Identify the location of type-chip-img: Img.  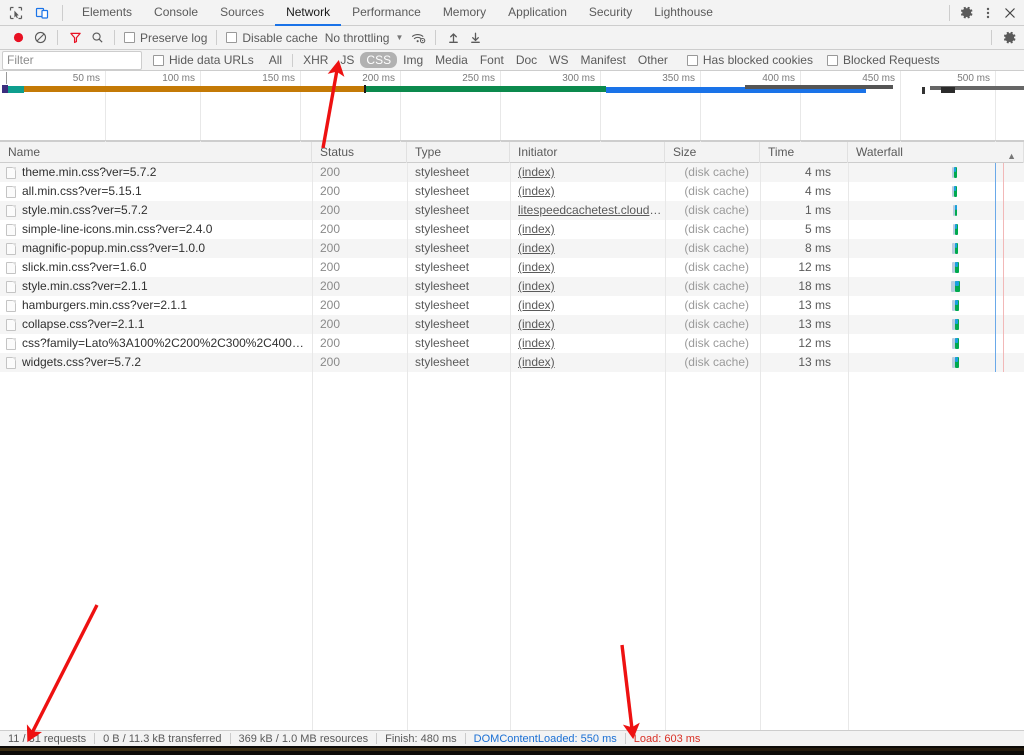
(413, 60).